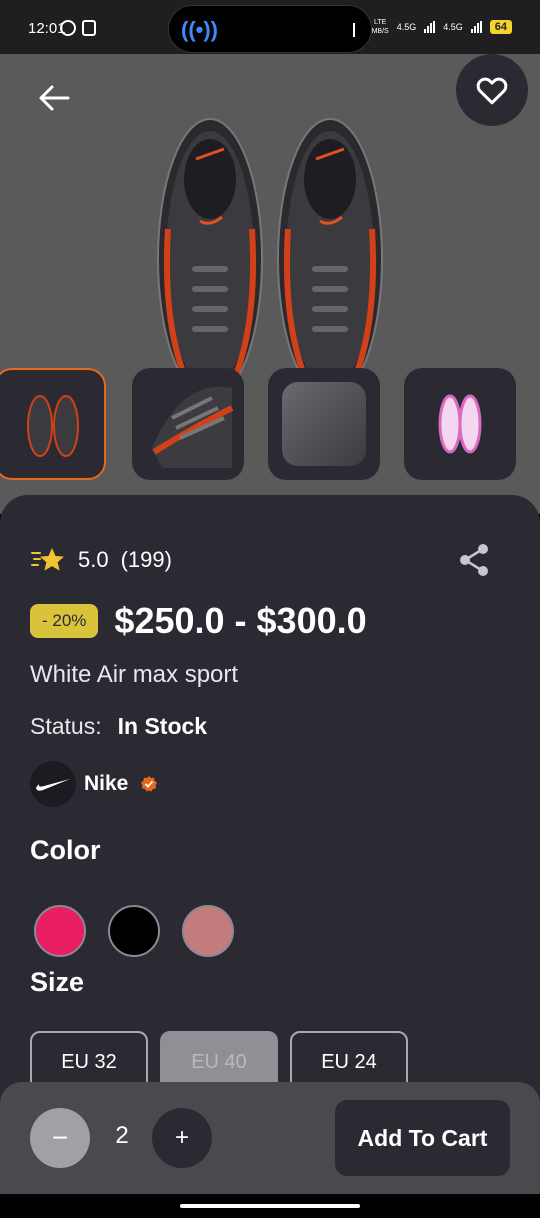 This screenshot has height=1218, width=540. I want to click on heart-icon, so click(492, 91).